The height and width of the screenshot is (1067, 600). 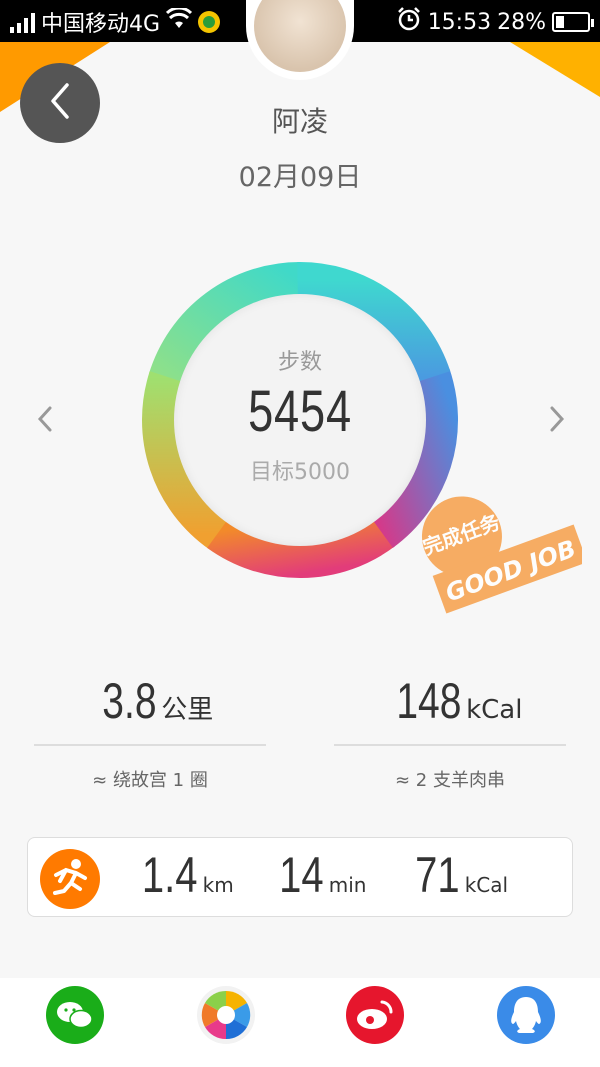 What do you see at coordinates (22, 22) in the screenshot?
I see `signal-icon` at bounding box center [22, 22].